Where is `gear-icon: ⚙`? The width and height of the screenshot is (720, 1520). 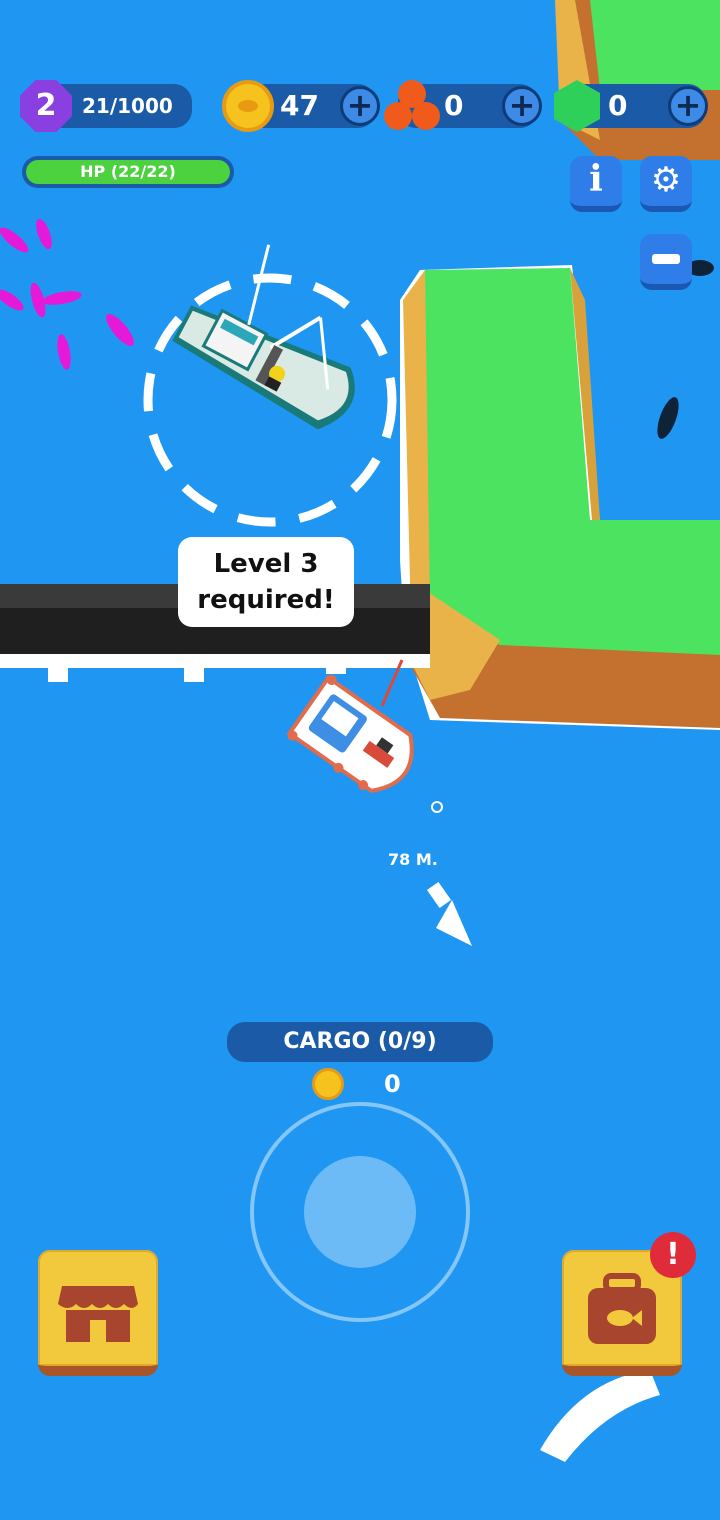
gear-icon: ⚙ is located at coordinates (666, 180).